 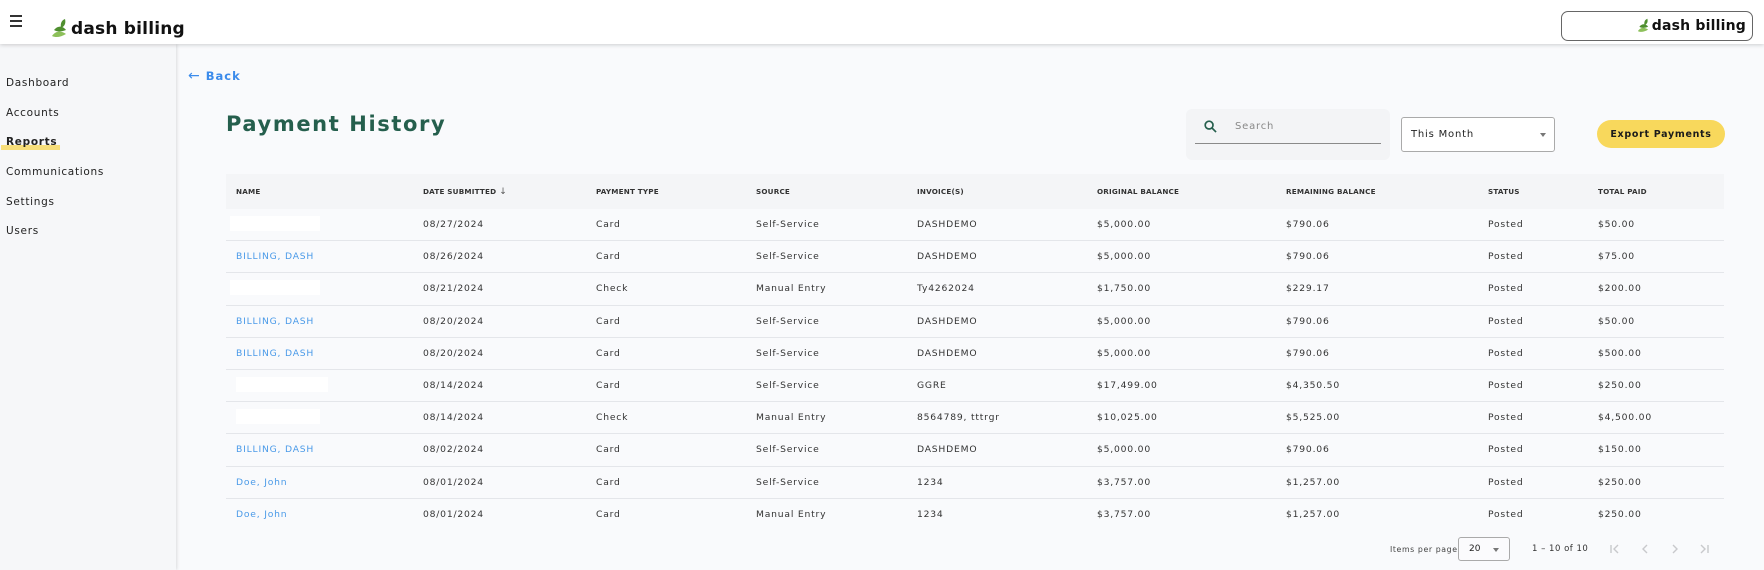 I want to click on cell-date-submitted: 08/21/2024, so click(x=453, y=289).